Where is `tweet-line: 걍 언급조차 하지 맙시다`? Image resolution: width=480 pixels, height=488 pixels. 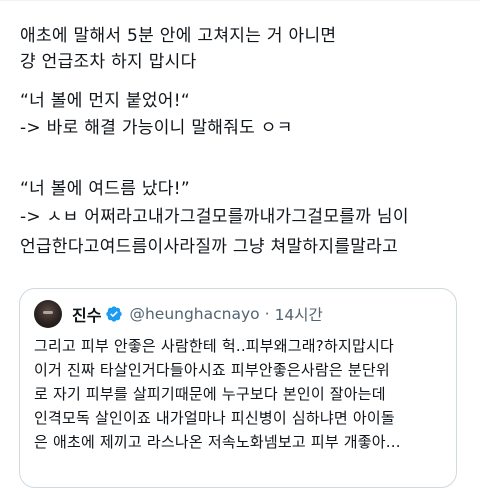 tweet-line: 걍 언급조차 하지 맙시다 is located at coordinates (108, 62).